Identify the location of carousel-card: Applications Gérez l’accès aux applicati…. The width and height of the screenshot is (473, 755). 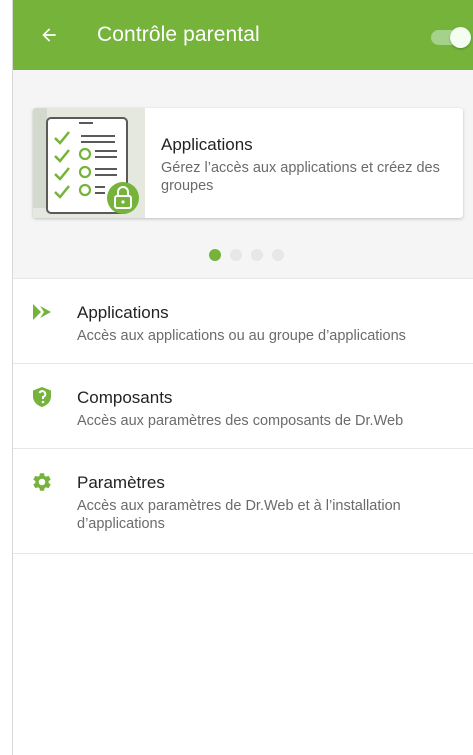
(248, 163).